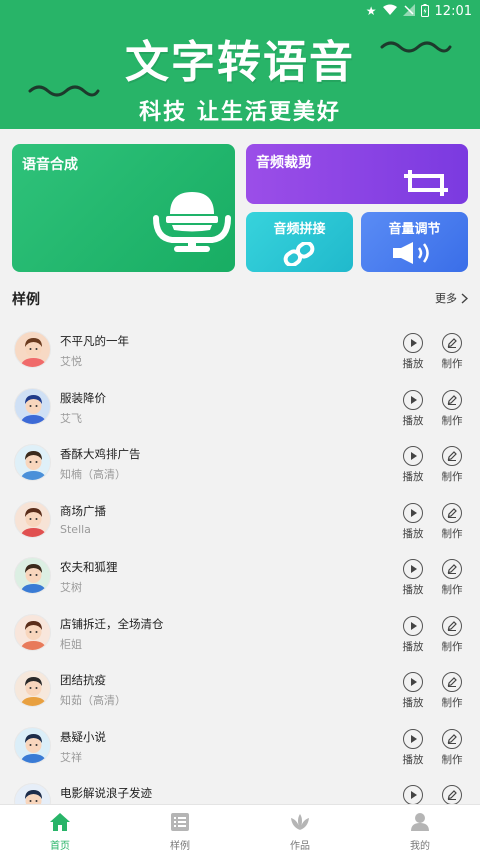 Image resolution: width=480 pixels, height=853 pixels. Describe the element at coordinates (240, 407) in the screenshot. I see `sample-row: 服装降价艾飞 播放 制作` at that location.